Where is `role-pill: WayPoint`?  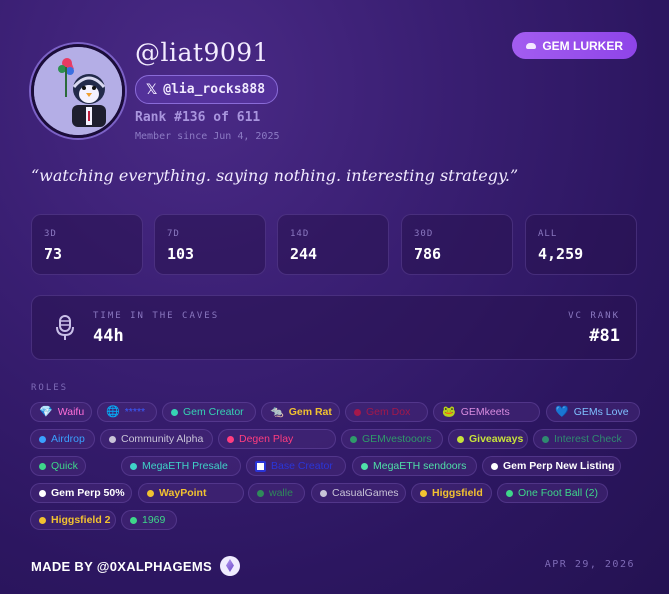
role-pill: WayPoint is located at coordinates (191, 493).